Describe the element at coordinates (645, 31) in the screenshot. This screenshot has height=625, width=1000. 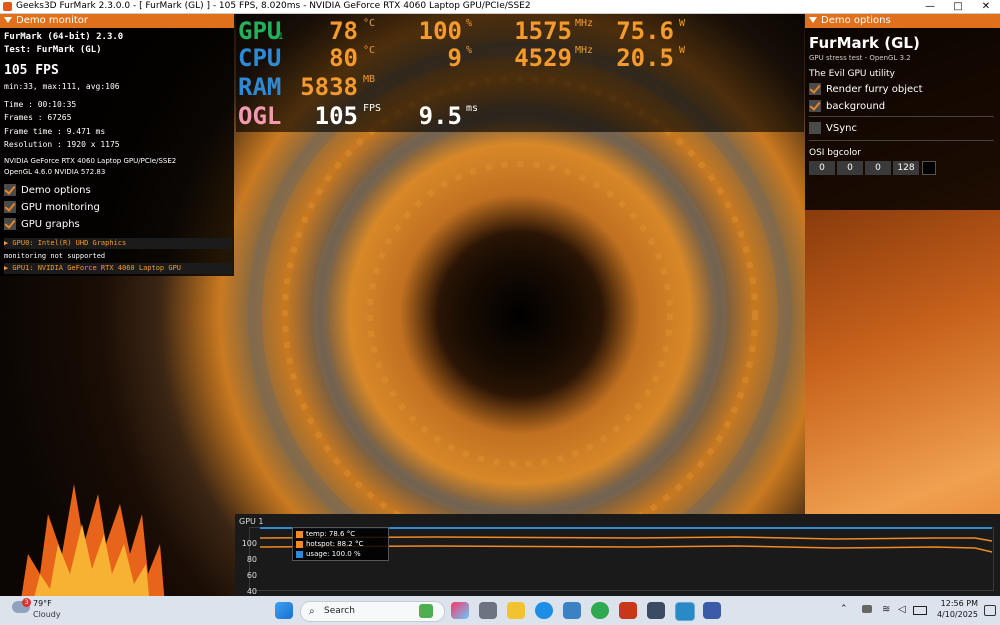
I see `osi-gpu-power: 75.6` at that location.